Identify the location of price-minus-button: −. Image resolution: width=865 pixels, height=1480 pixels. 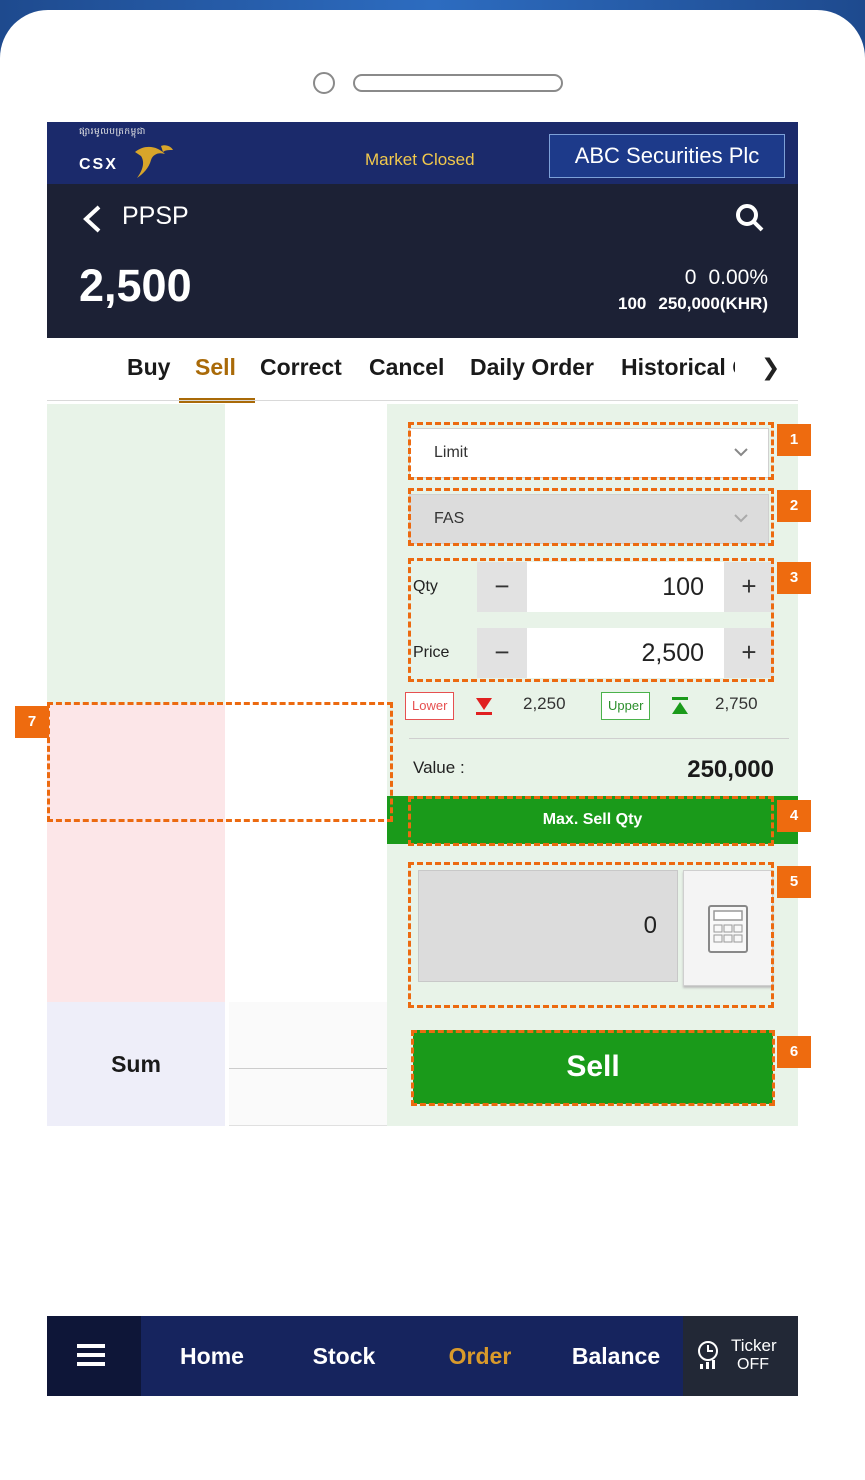
(502, 653).